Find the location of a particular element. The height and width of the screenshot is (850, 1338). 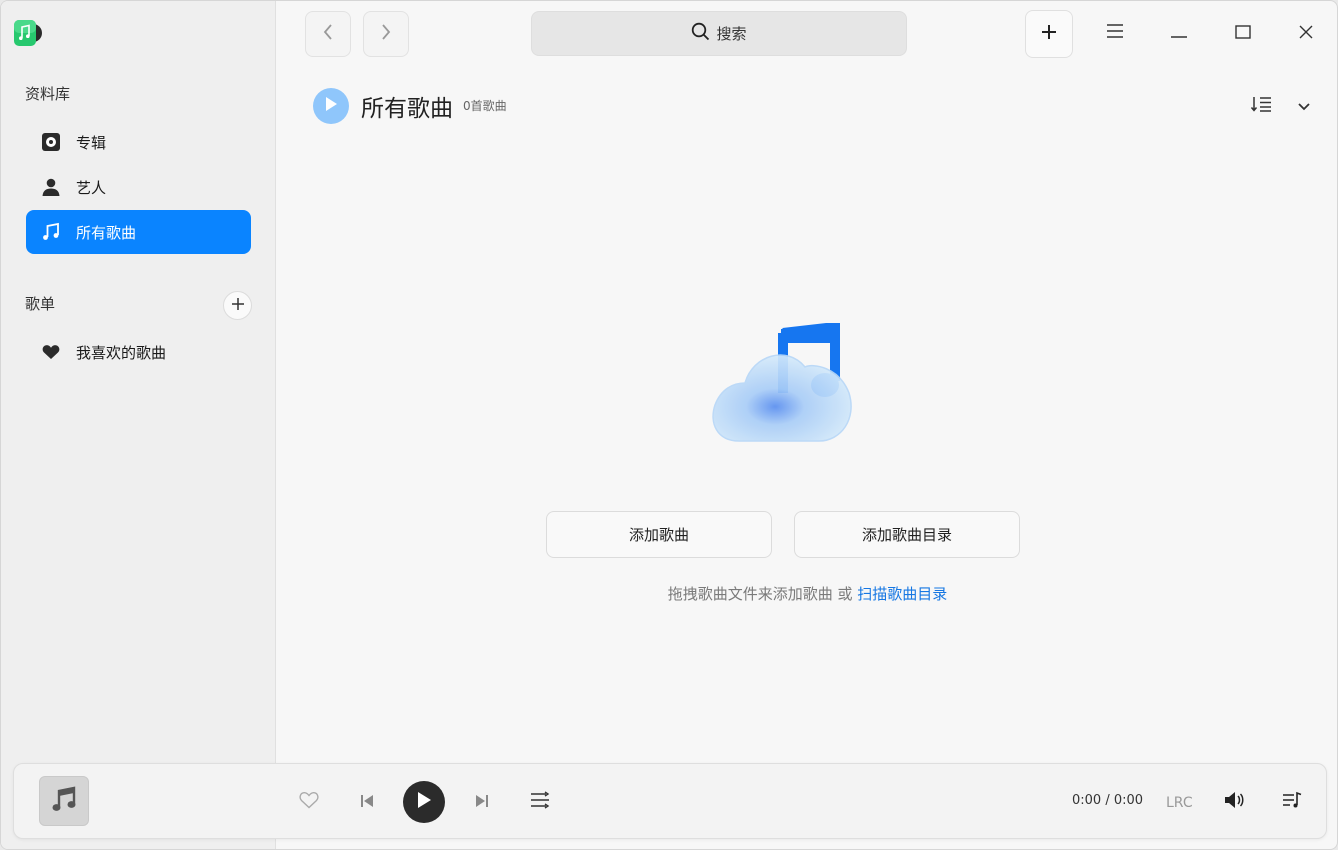

sidebar-item-label: 所有歌曲 is located at coordinates (106, 232).